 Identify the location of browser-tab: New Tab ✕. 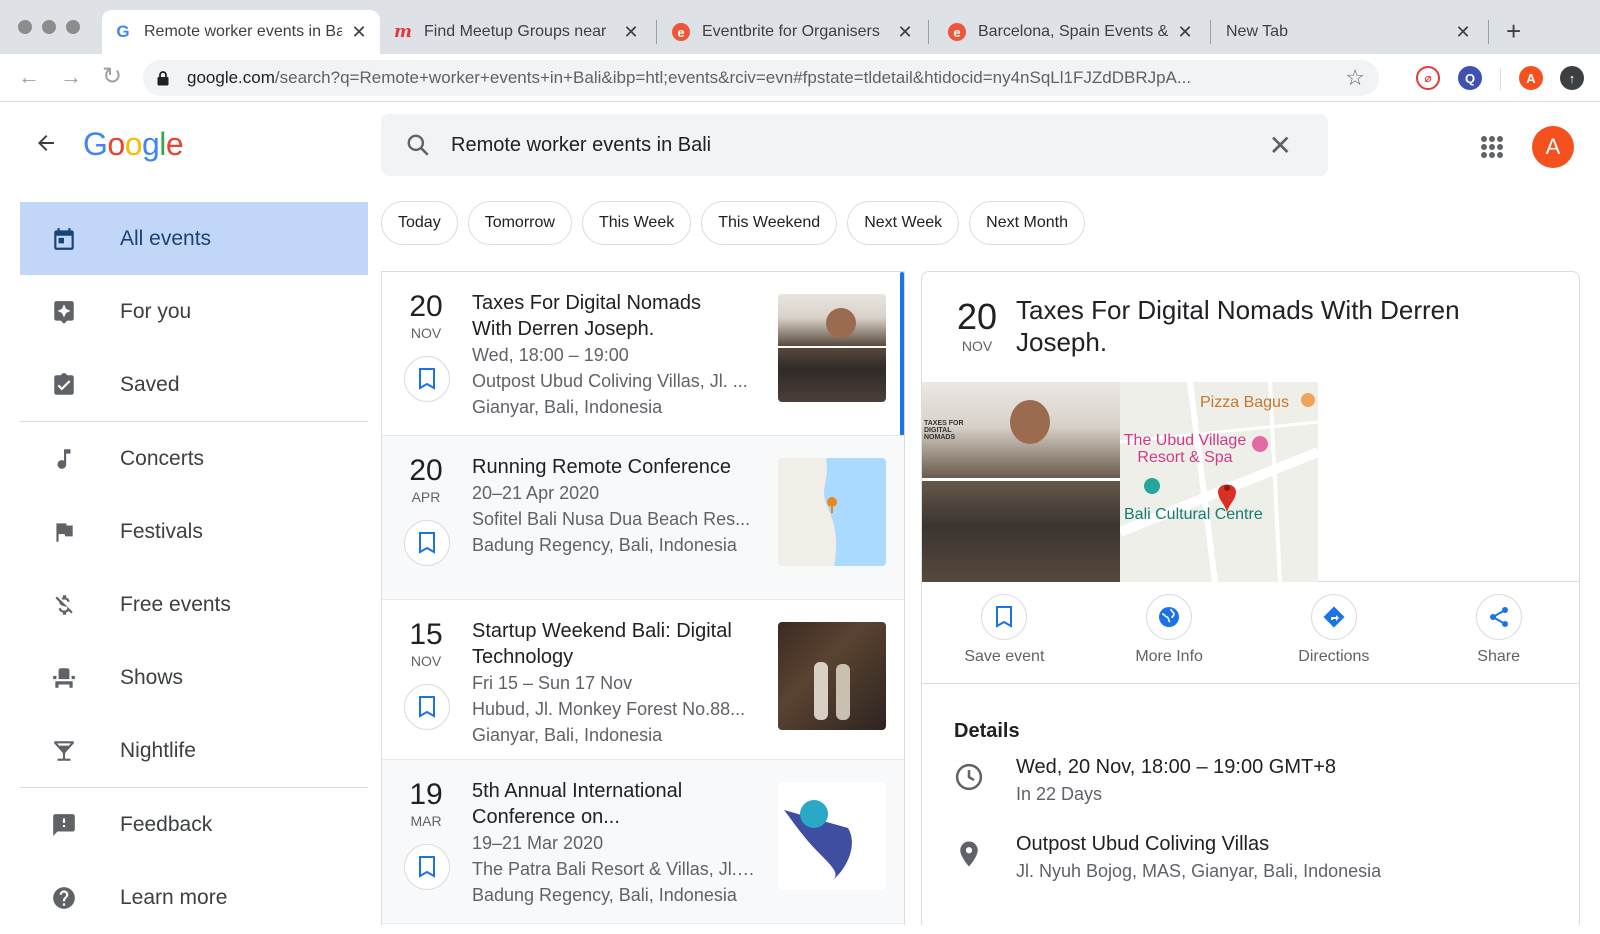
(1349, 32).